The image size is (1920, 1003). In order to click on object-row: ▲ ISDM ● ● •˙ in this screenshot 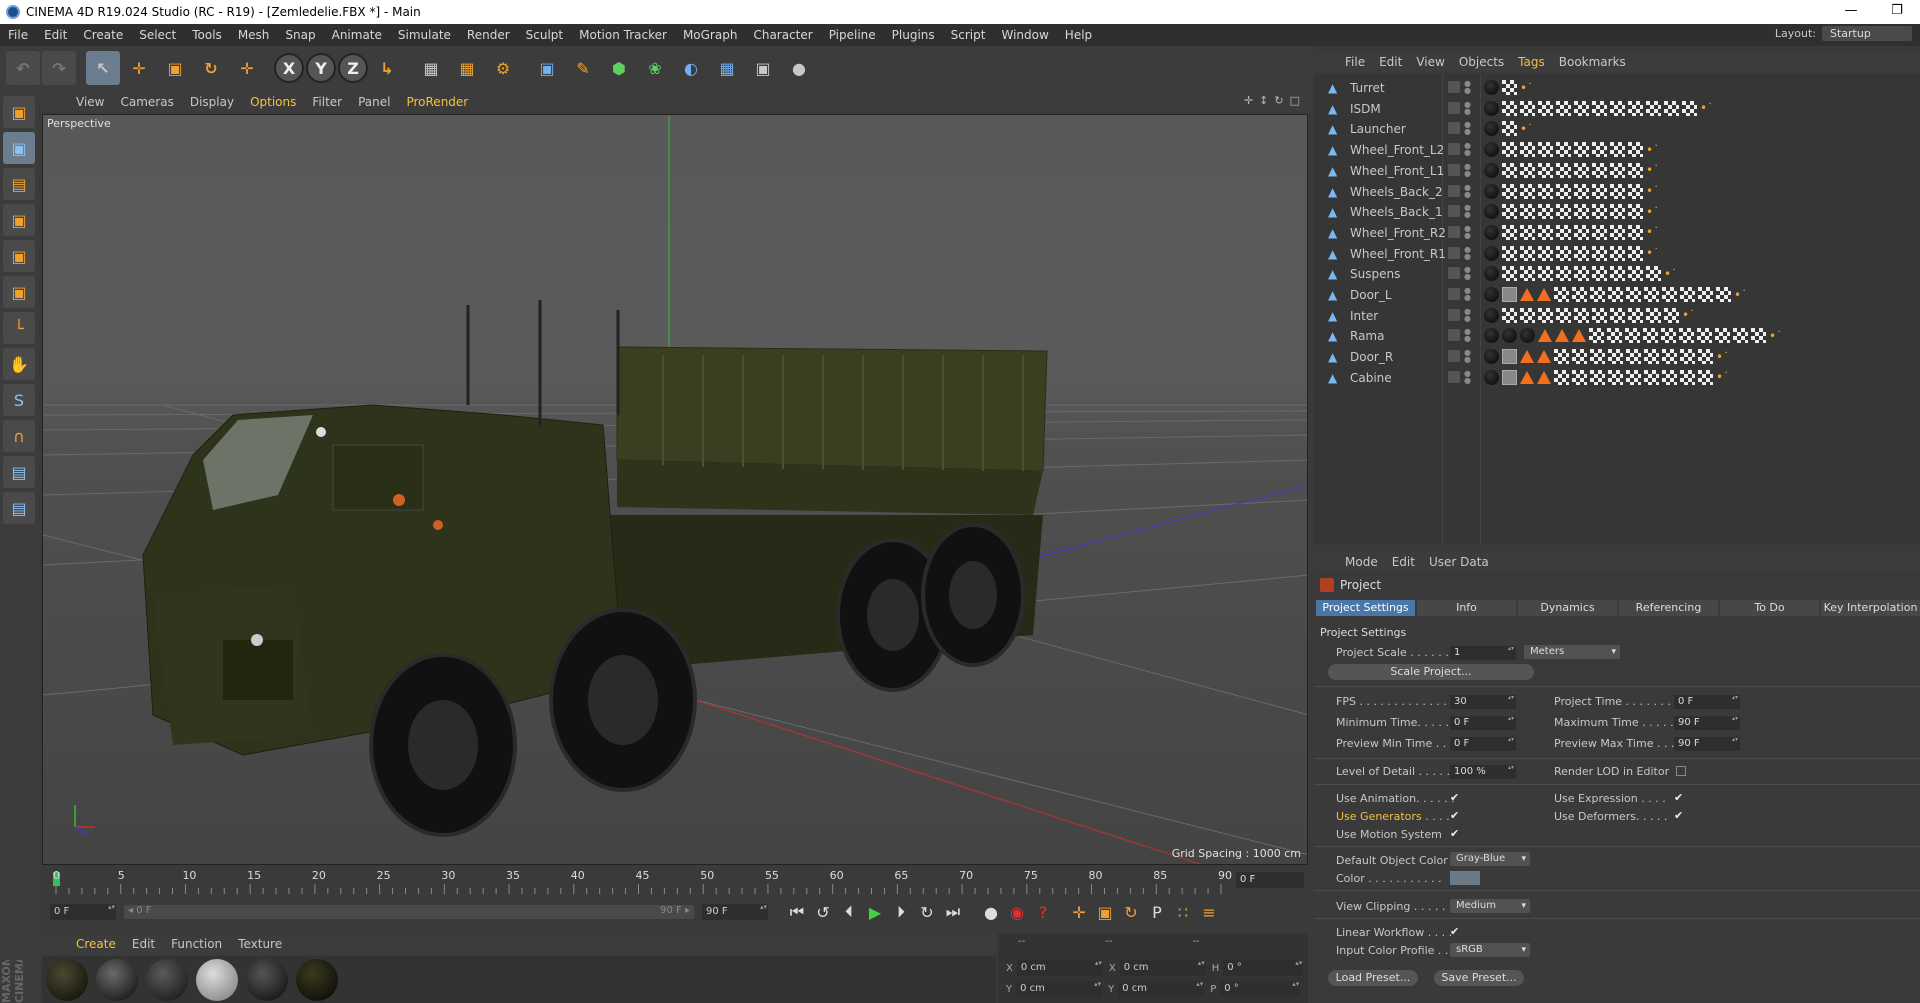, I will do `click(1617, 109)`.